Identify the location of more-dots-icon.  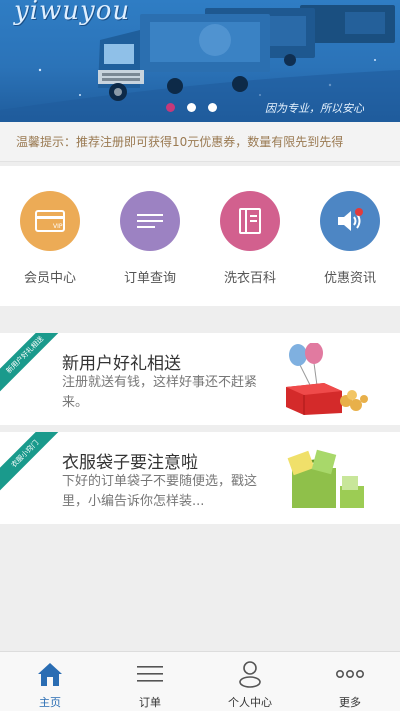
(350, 674).